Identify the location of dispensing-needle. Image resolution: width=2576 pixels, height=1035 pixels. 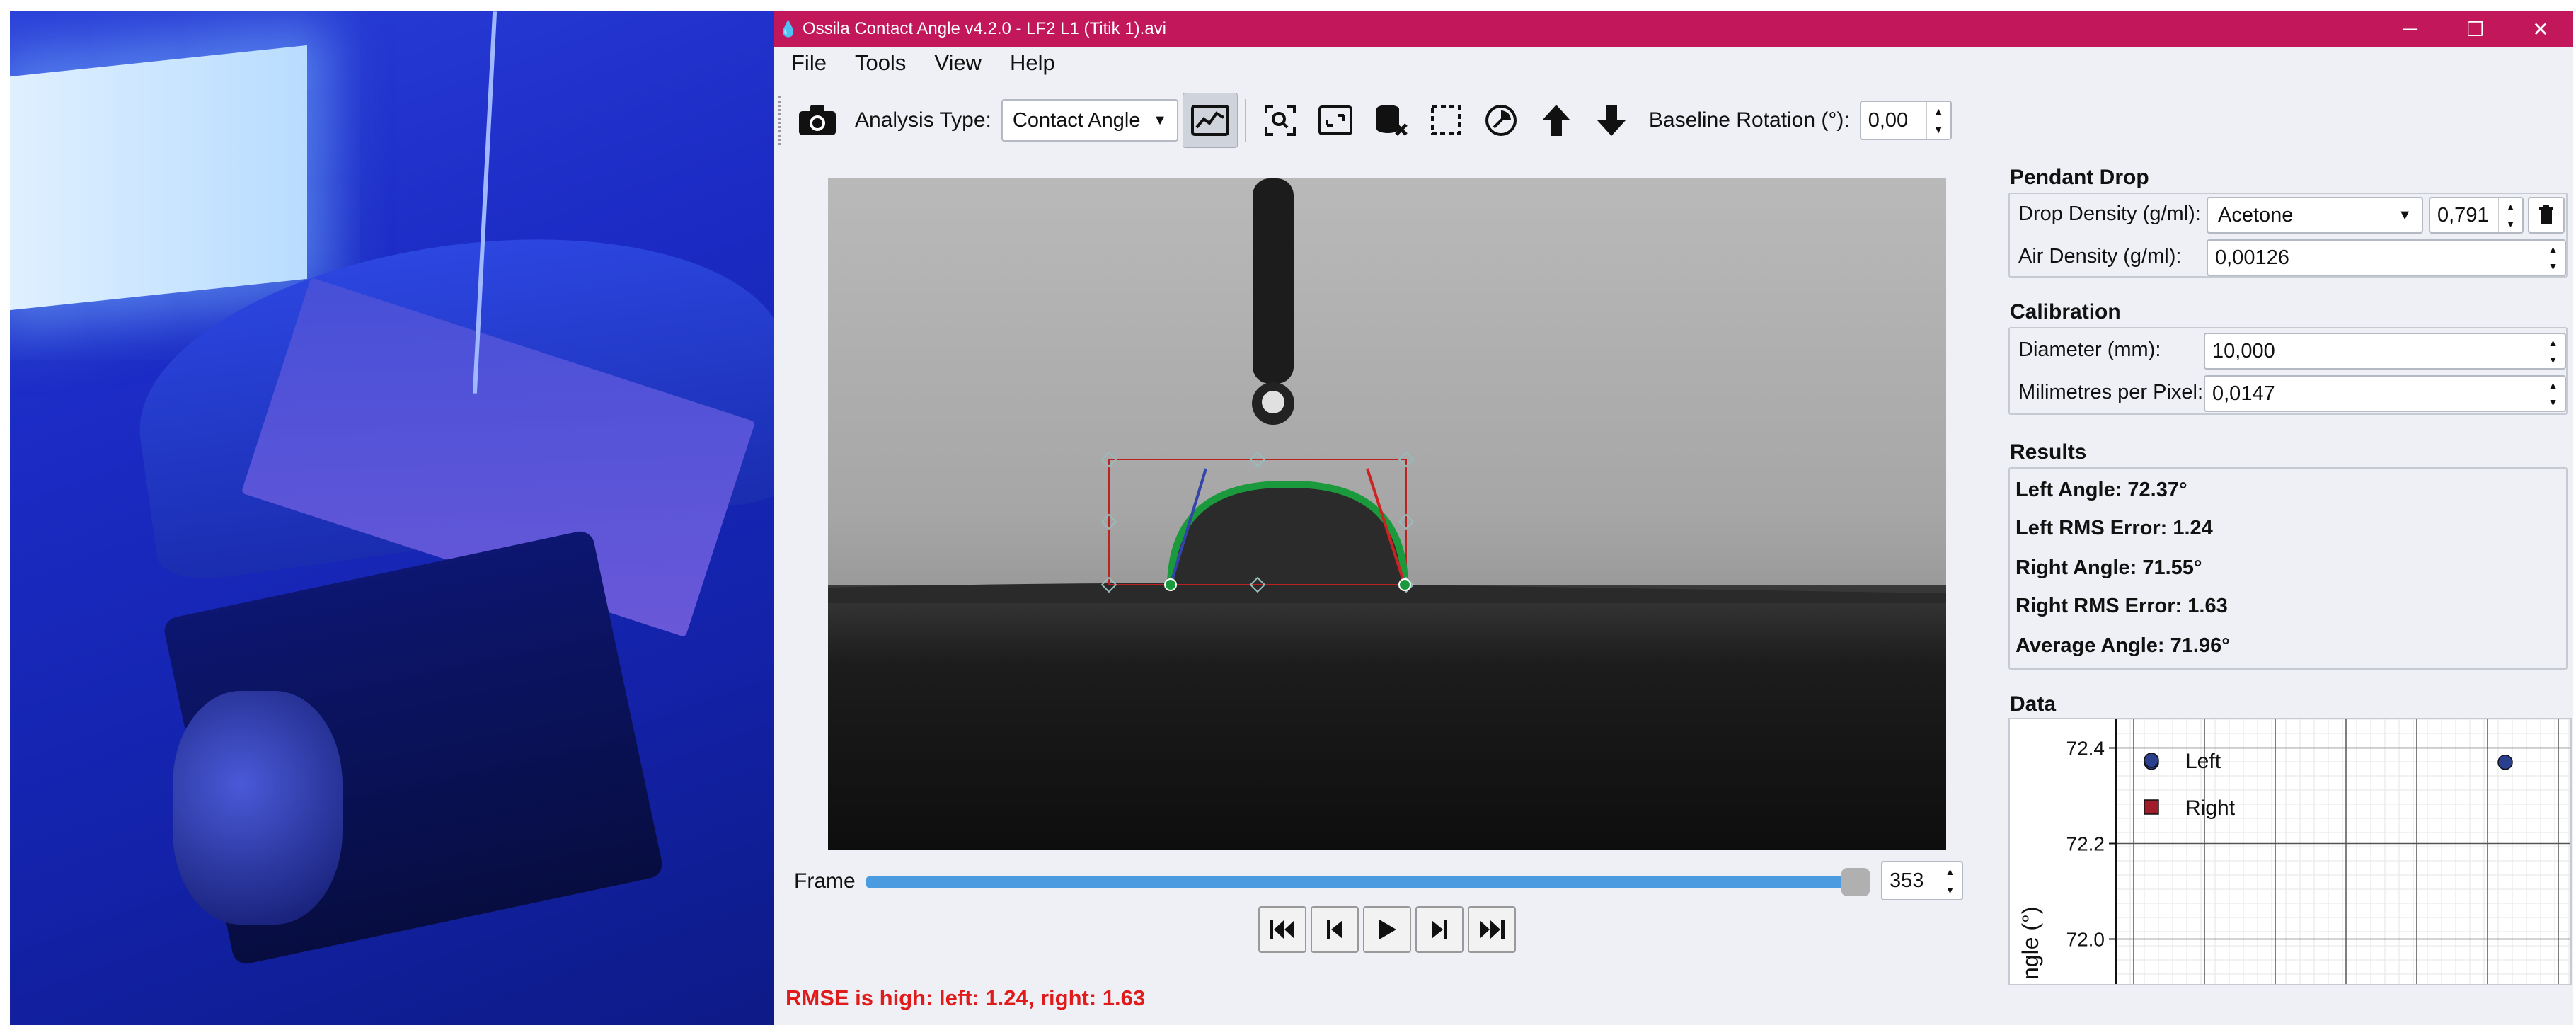
(1274, 281).